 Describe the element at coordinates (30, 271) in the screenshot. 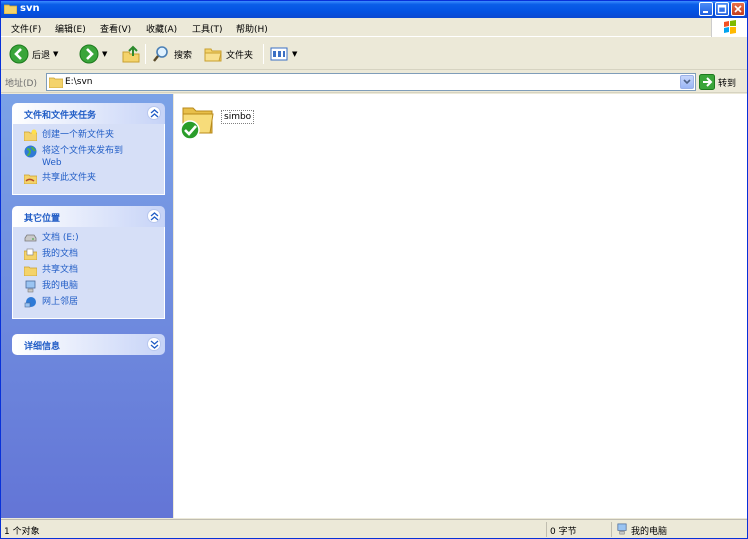

I see `shared-documents-icon` at that location.